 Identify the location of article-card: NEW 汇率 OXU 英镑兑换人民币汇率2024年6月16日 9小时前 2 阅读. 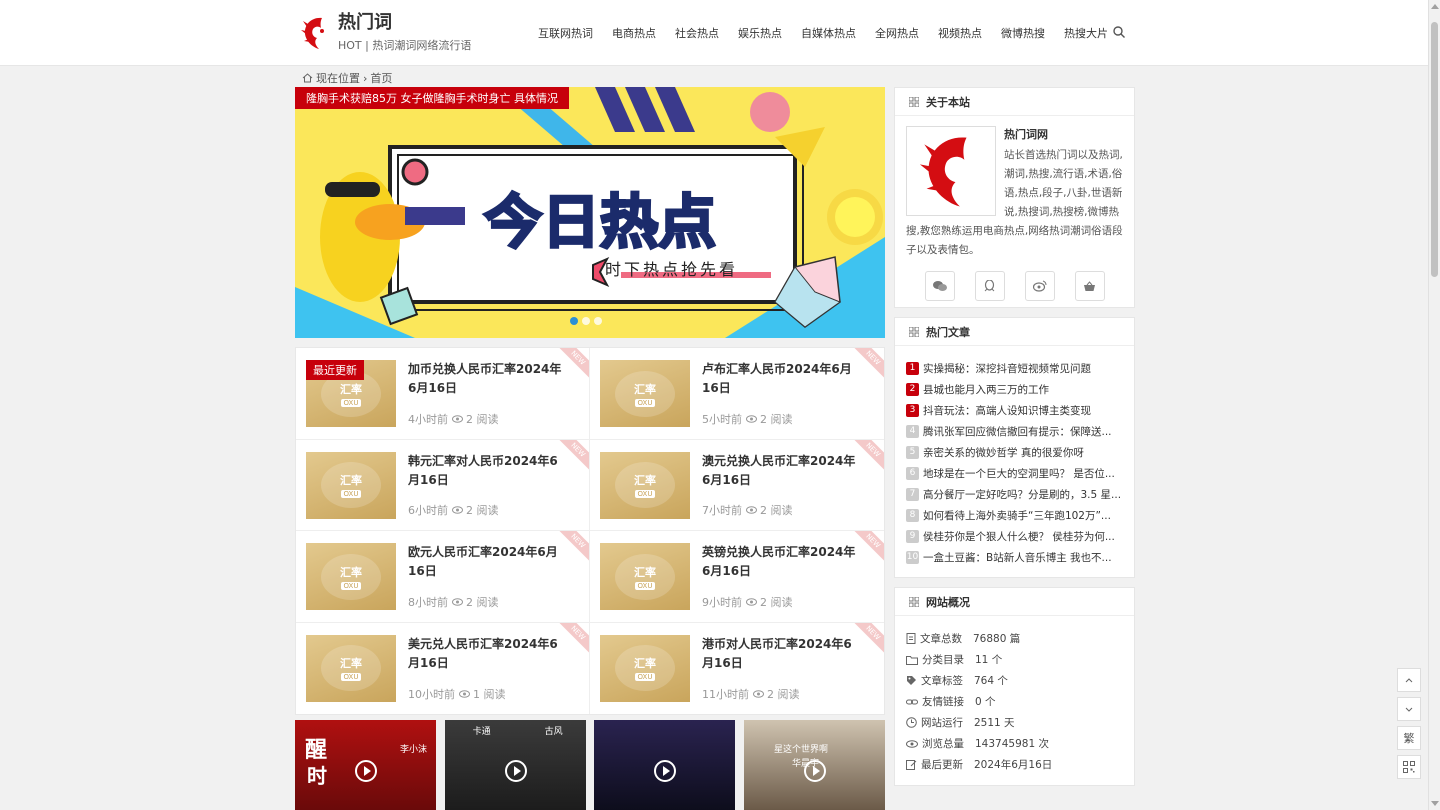
(737, 576).